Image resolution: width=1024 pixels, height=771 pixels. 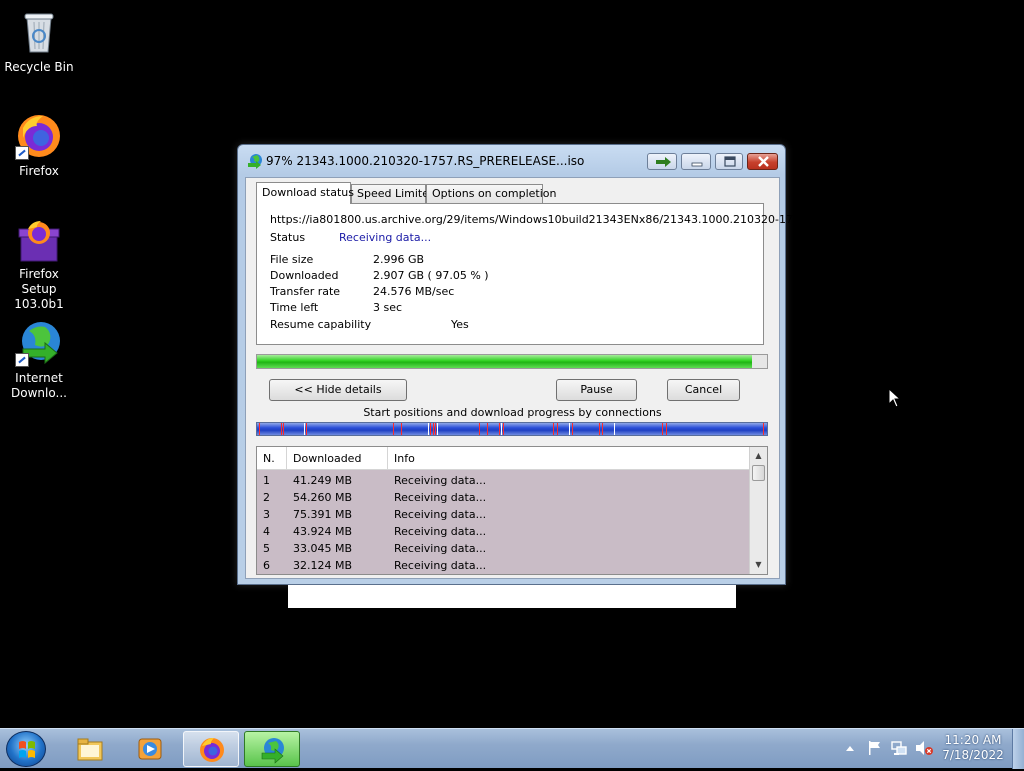 I want to click on table-scrollbar: ▲ ▼, so click(x=758, y=510).